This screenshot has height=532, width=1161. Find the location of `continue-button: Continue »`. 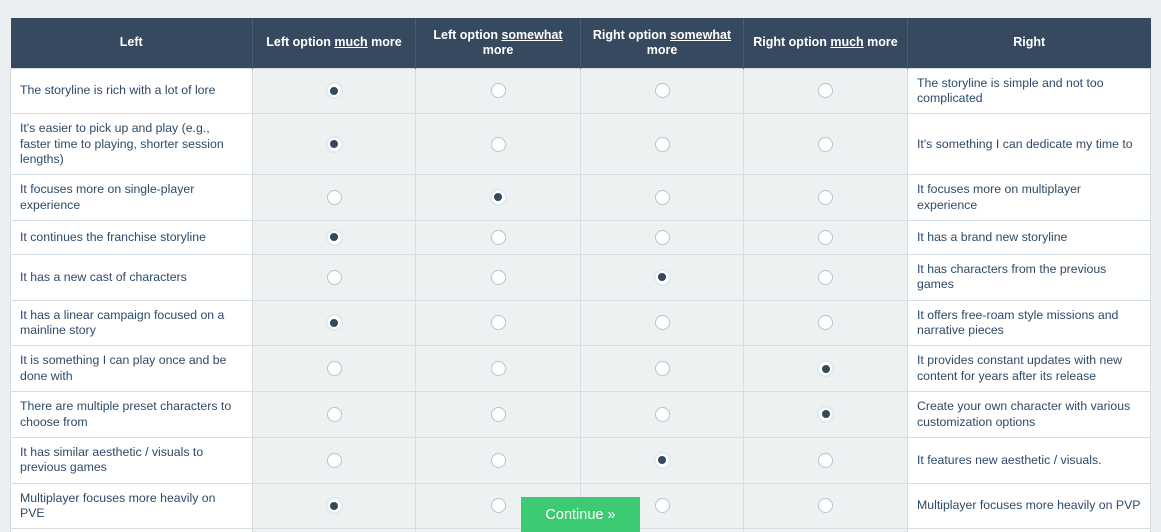

continue-button: Continue » is located at coordinates (580, 514).